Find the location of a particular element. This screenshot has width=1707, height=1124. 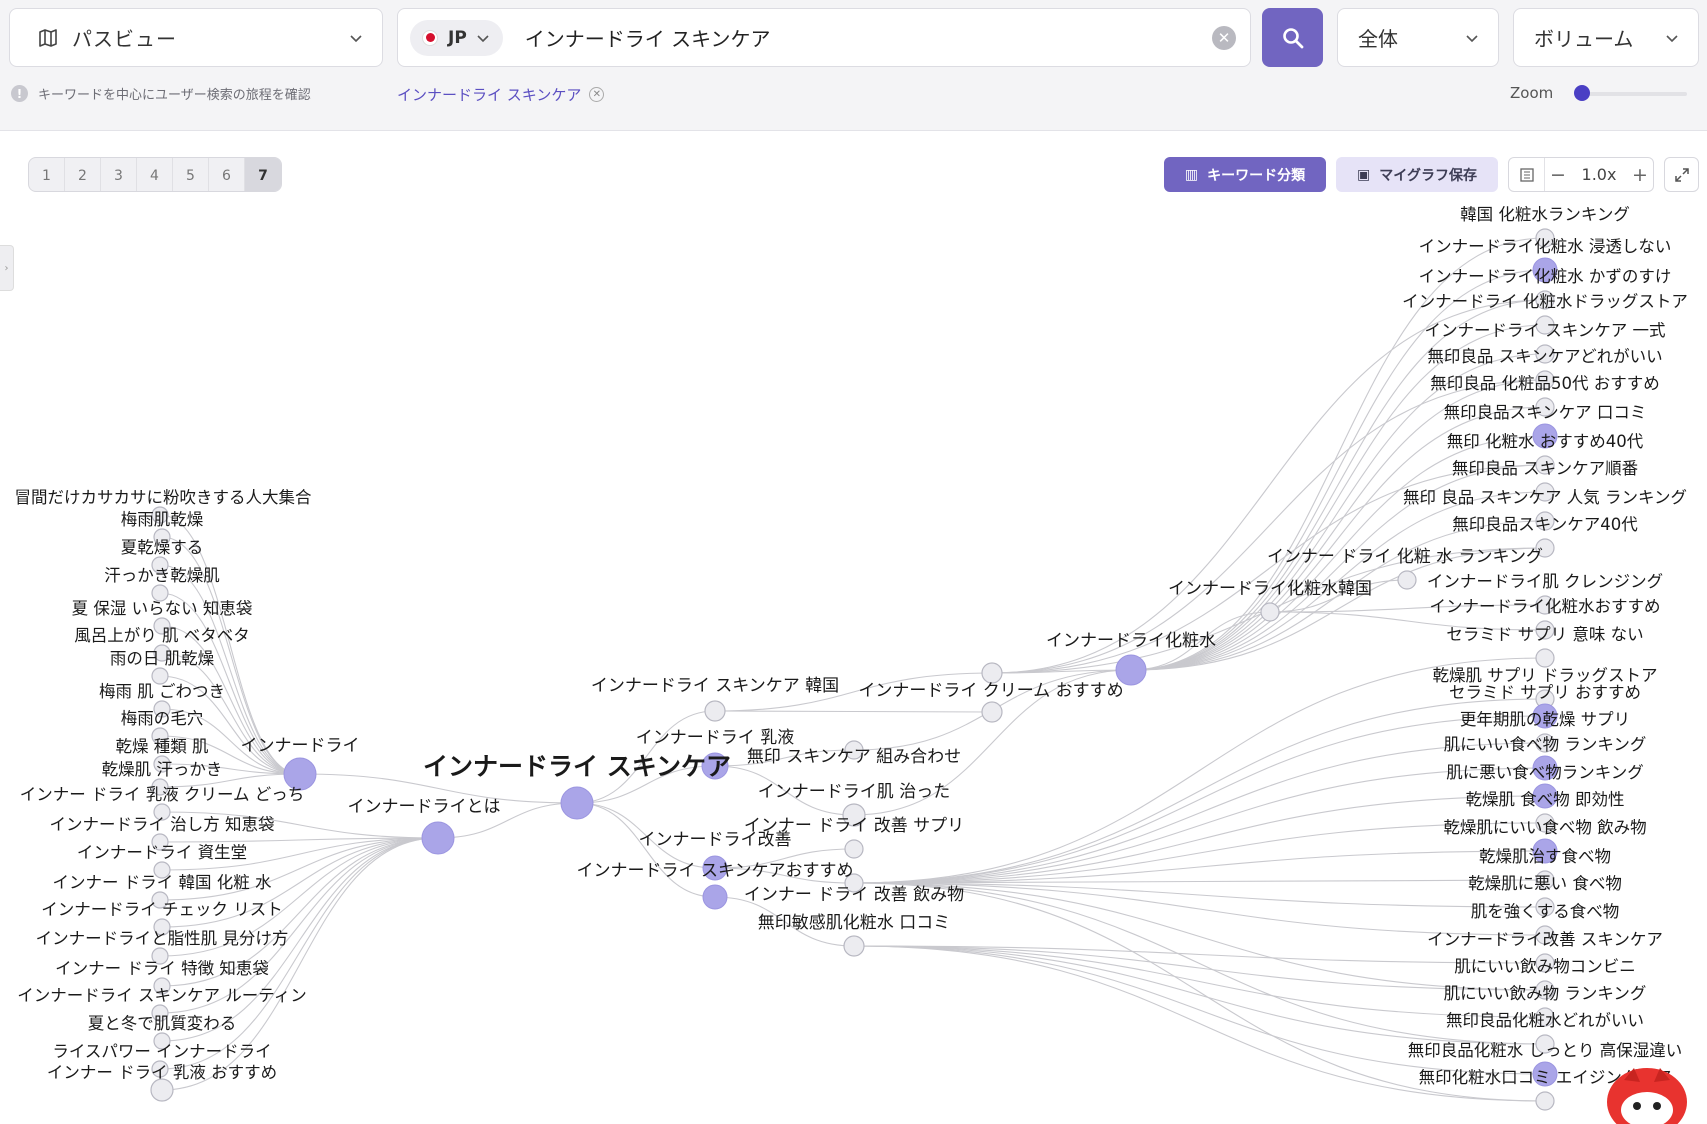

keyword-label: 乾燥肌 汗っかき is located at coordinates (162, 769).